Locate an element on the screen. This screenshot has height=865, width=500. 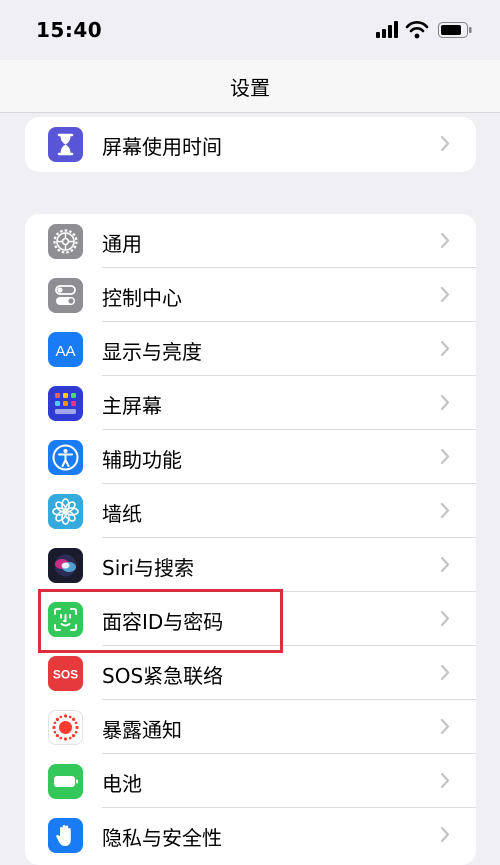
row-siri-search: Siri与搜索 is located at coordinates (250, 565).